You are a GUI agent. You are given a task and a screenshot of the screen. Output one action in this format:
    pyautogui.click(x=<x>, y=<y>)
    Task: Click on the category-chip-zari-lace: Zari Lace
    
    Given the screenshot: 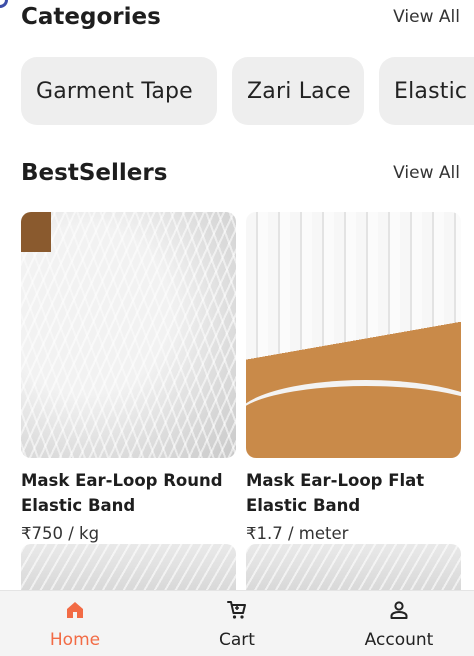 What is the action you would take?
    pyautogui.click(x=298, y=91)
    